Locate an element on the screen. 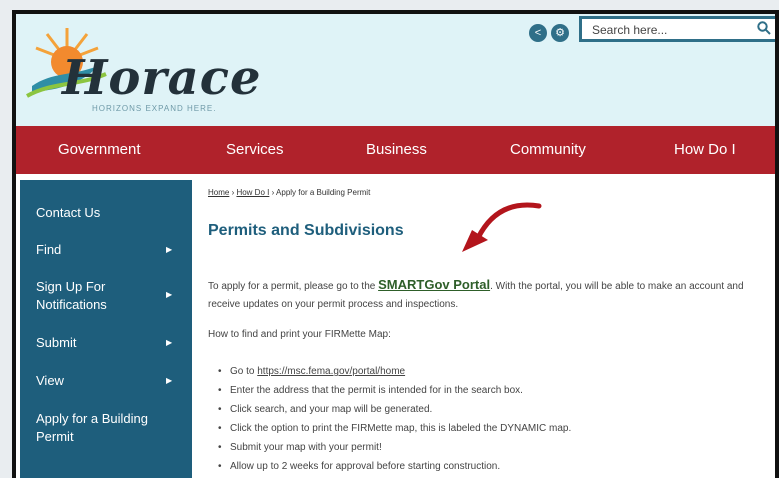 The image size is (779, 478). nav-how-do-i: How Do I is located at coordinates (705, 149).